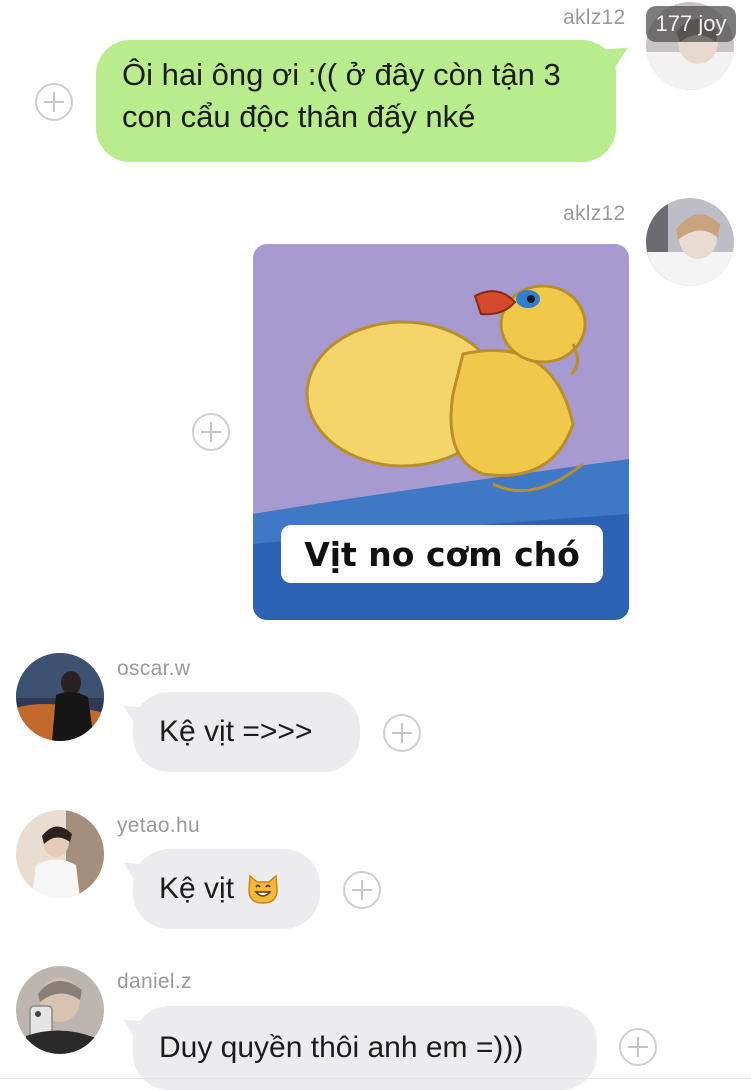 The image size is (751, 1090). What do you see at coordinates (197, 888) in the screenshot?
I see `message-text: Kệ vịt` at bounding box center [197, 888].